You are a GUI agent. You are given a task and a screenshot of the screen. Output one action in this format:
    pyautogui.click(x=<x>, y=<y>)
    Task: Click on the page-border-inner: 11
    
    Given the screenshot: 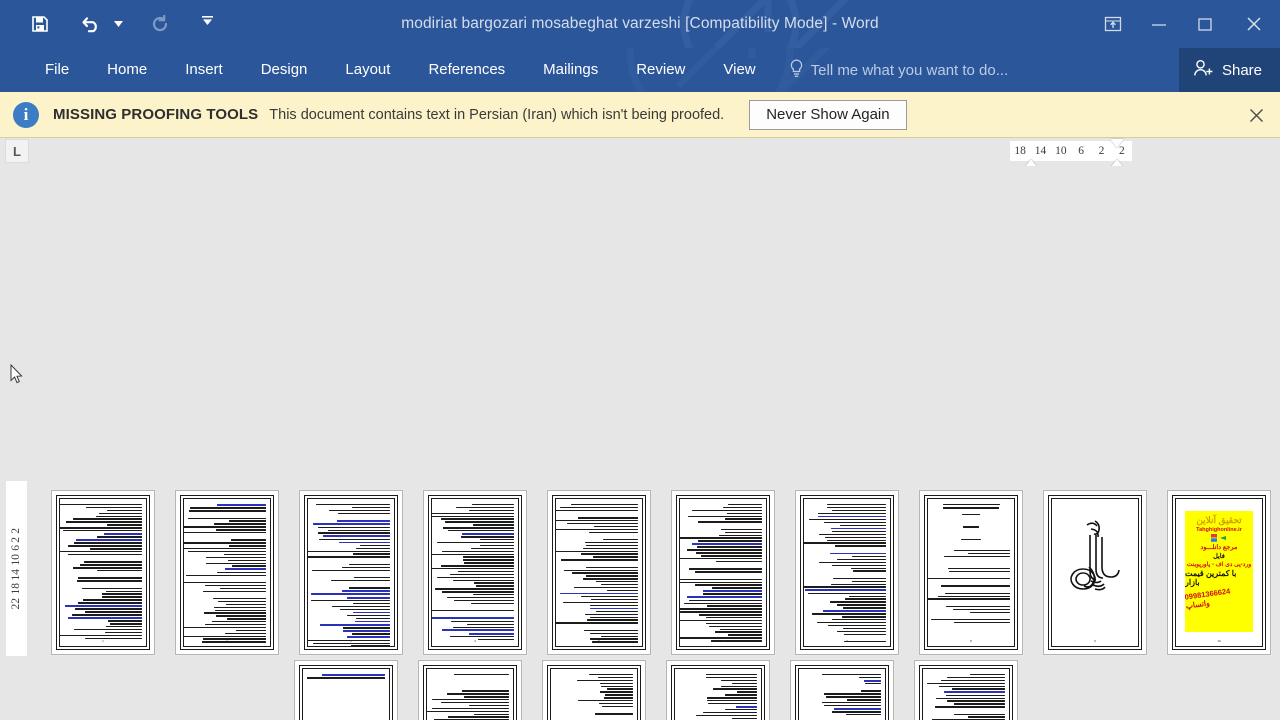 What is the action you would take?
    pyautogui.click(x=346, y=694)
    